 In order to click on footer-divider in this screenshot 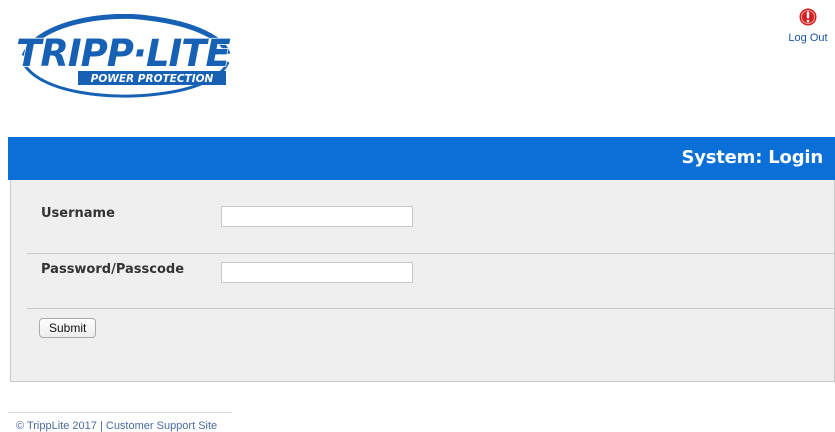, I will do `click(120, 412)`.